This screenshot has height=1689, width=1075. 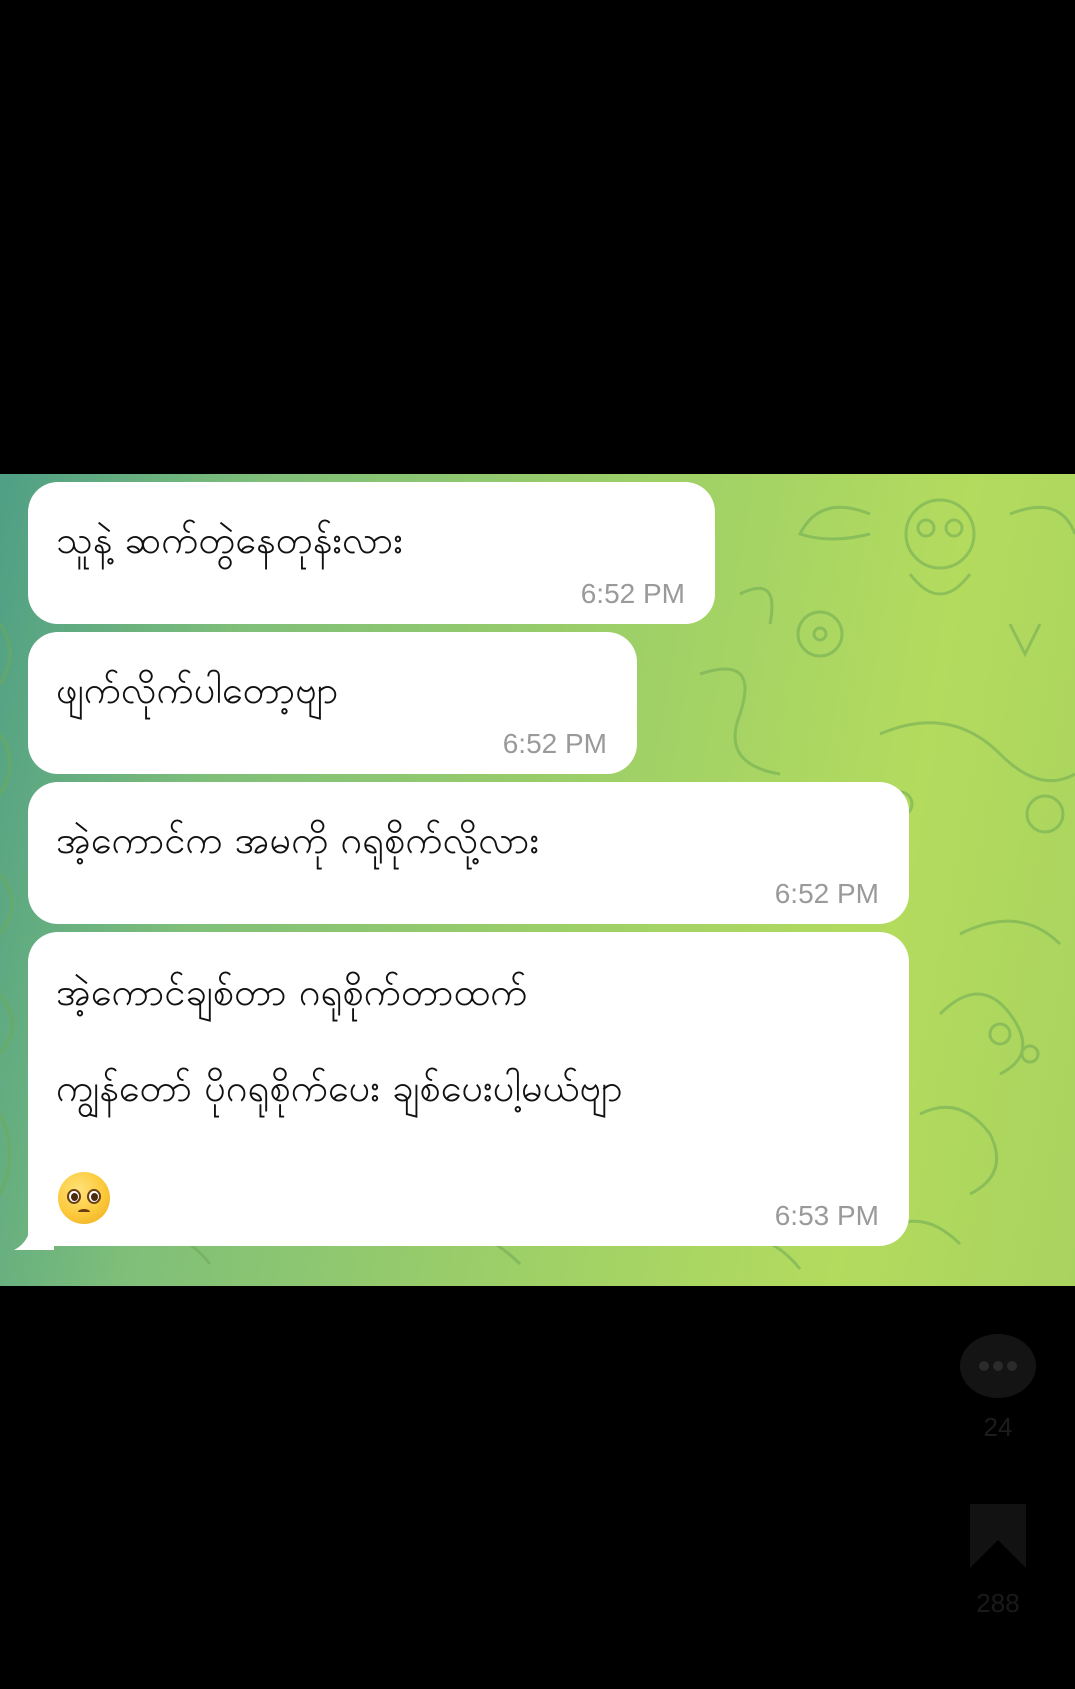 What do you see at coordinates (229, 540) in the screenshot?
I see `message-text: သူနဲ့ ဆက်တွဲနေတုန်းလား` at bounding box center [229, 540].